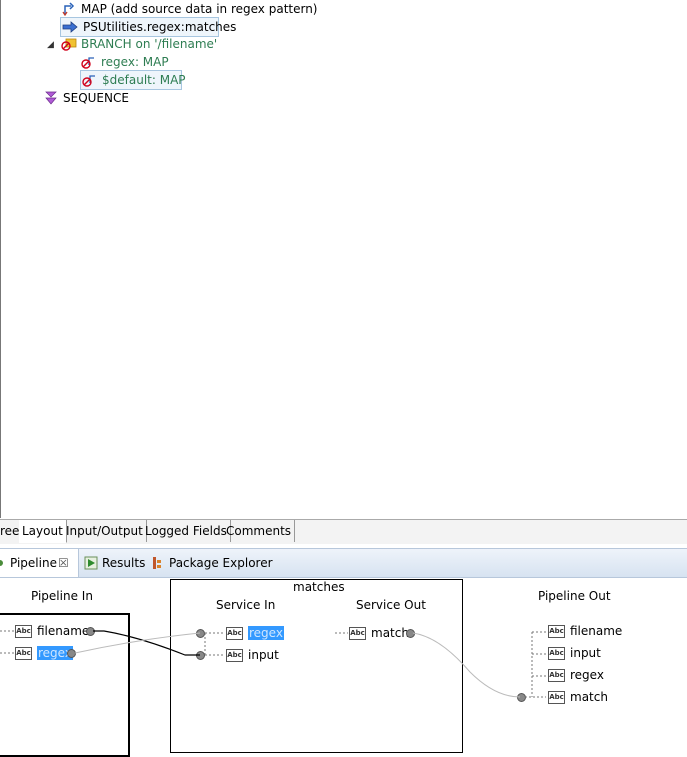 This screenshot has width=687, height=757. I want to click on results-icon, so click(91, 563).